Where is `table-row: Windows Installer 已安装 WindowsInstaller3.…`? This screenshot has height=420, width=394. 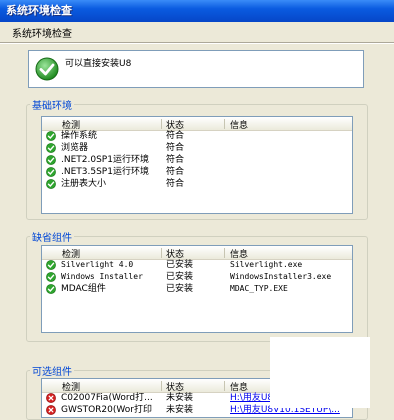
table-row: Windows Installer 已安装 WindowsInstaller3.… is located at coordinates (197, 277).